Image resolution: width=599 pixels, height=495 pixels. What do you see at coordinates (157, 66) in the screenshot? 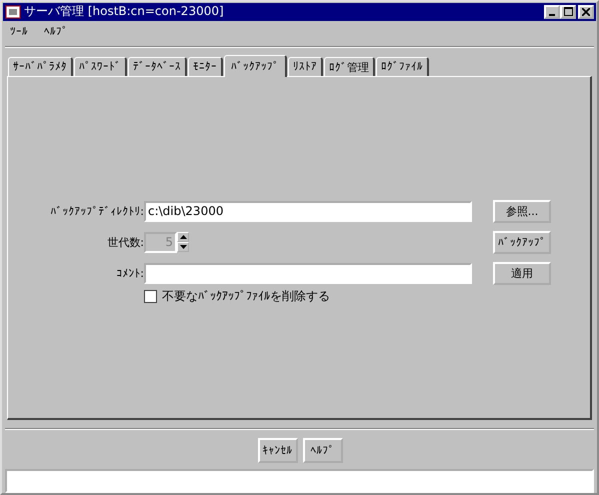
I see `tab: ﾃﾞｰﾀﾍﾞｰｽ` at bounding box center [157, 66].